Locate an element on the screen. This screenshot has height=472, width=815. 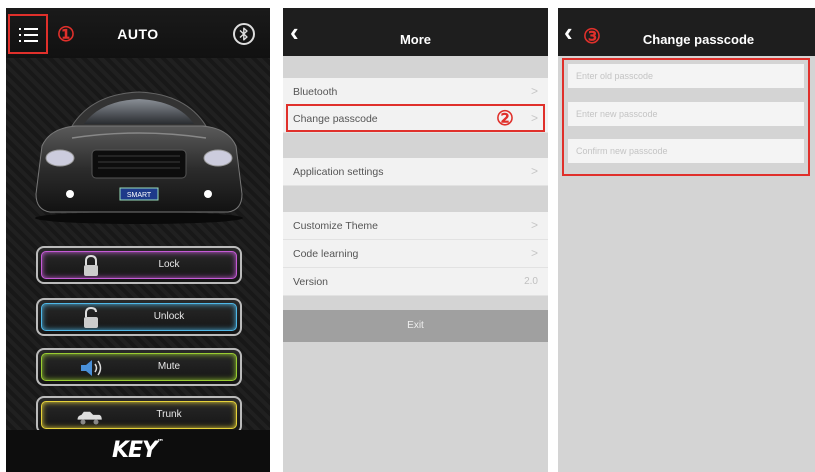
home-top-bar: ① AUTO is located at coordinates (138, 33).